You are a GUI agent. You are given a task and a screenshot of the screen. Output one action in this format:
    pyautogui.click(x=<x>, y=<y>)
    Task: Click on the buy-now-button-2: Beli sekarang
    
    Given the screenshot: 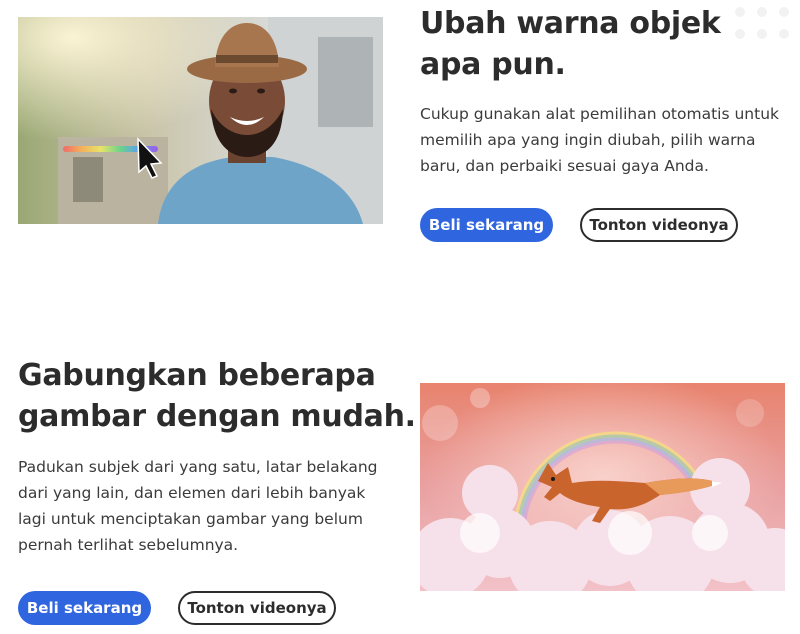 What is the action you would take?
    pyautogui.click(x=84, y=608)
    